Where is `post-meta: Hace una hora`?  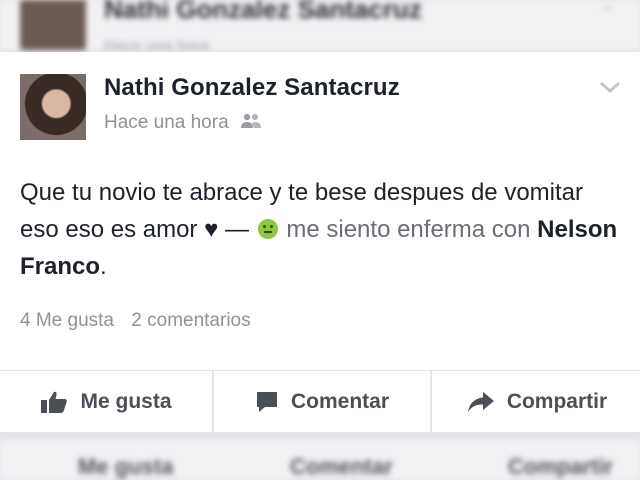
post-meta: Hace una hora is located at coordinates (183, 123).